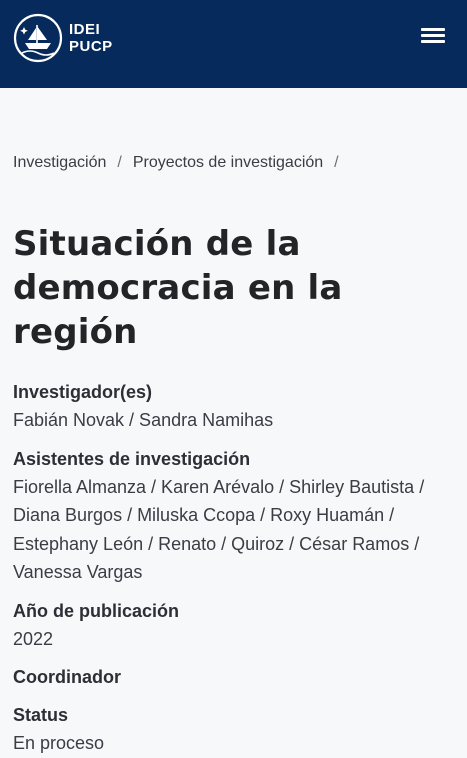 Image resolution: width=467 pixels, height=758 pixels. Describe the element at coordinates (59, 163) in the screenshot. I see `breadcrumb-investigacion: Investigación` at that location.